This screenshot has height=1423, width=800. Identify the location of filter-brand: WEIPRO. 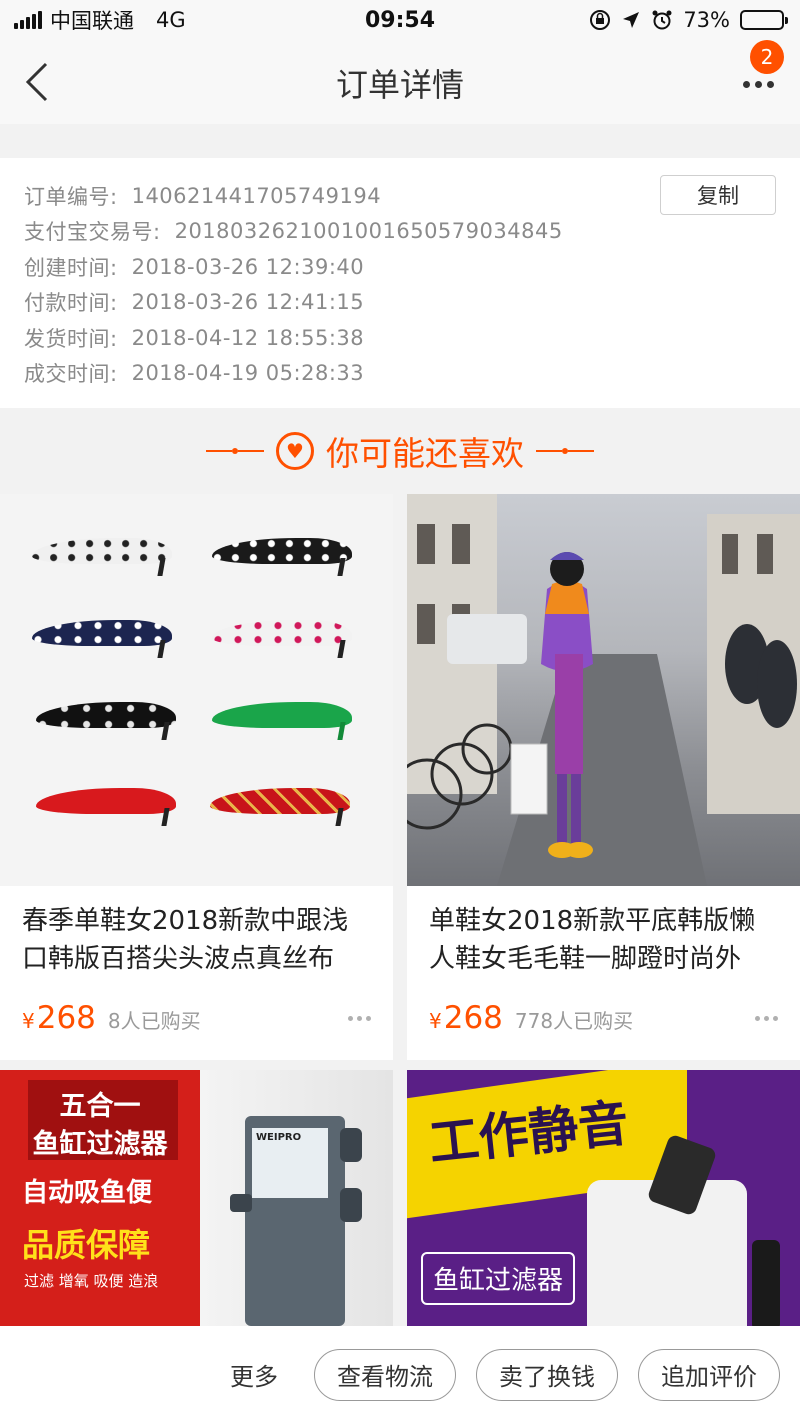
(279, 1137).